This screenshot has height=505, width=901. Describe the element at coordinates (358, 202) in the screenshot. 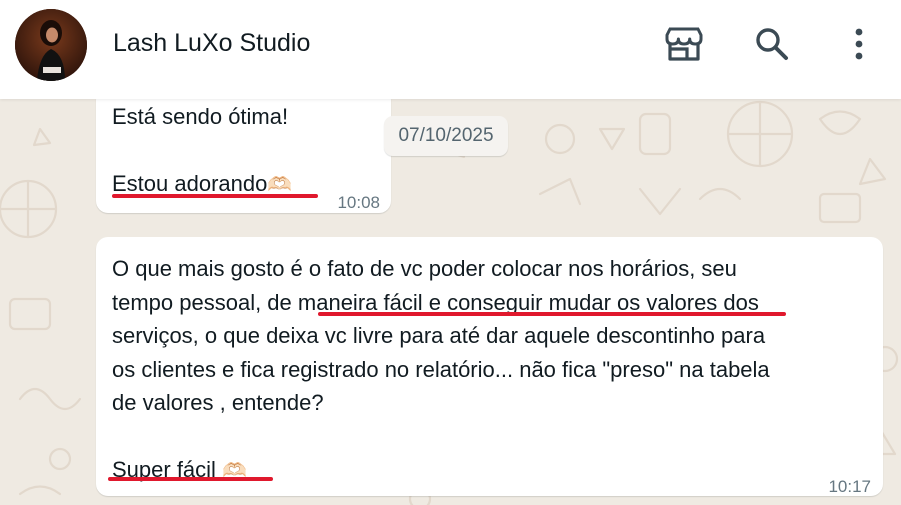

I see `message-timestamp: 10:08` at that location.